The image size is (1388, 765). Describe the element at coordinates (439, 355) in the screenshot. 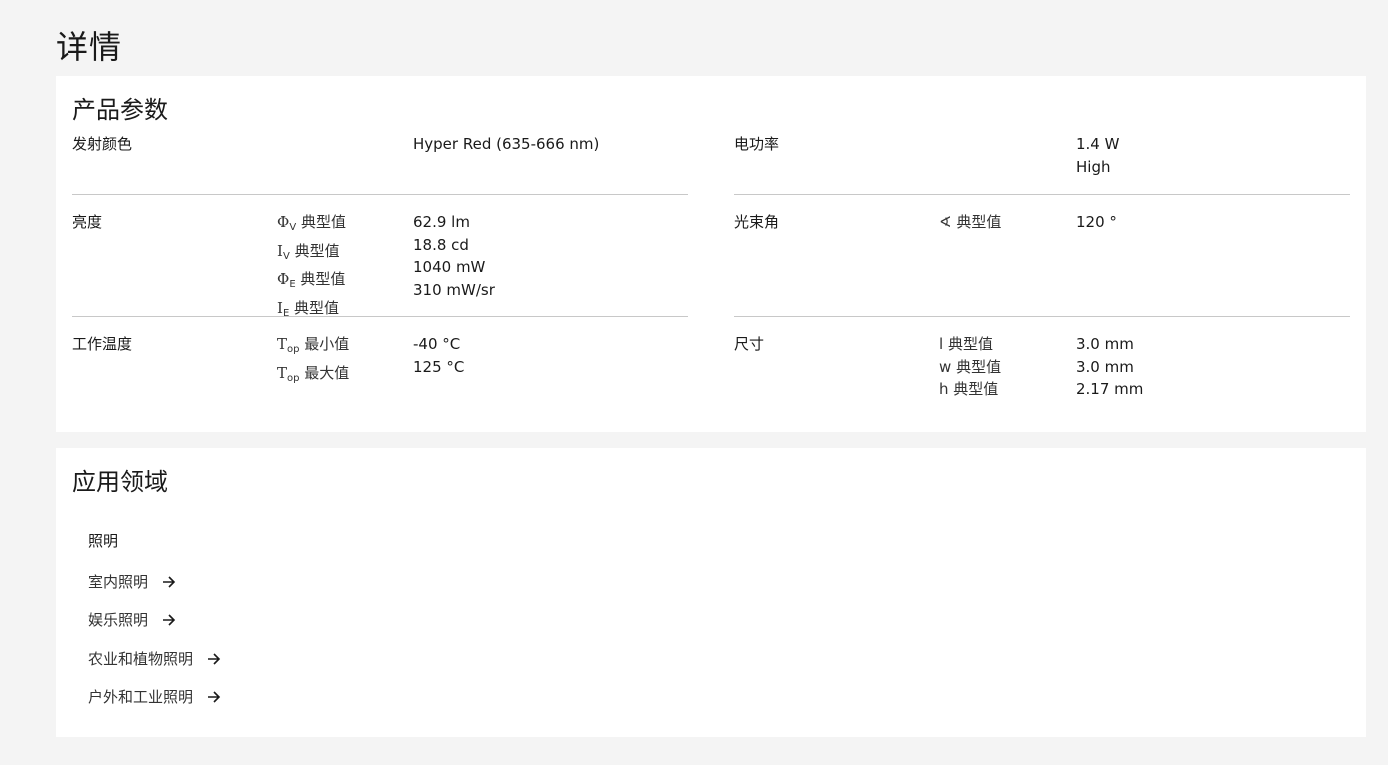

I see `param-values: -40 °C 125 °C` at that location.